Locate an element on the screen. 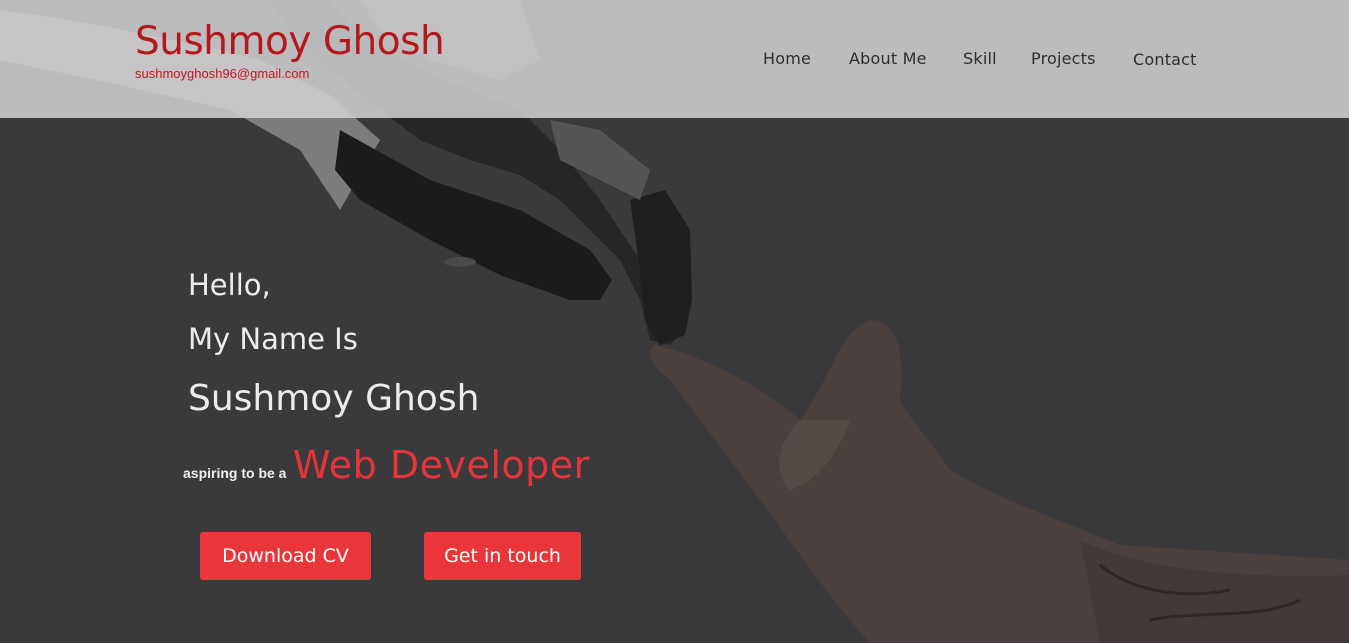 This screenshot has width=1349, height=643. nav-item-about-me: About Me is located at coordinates (888, 58).